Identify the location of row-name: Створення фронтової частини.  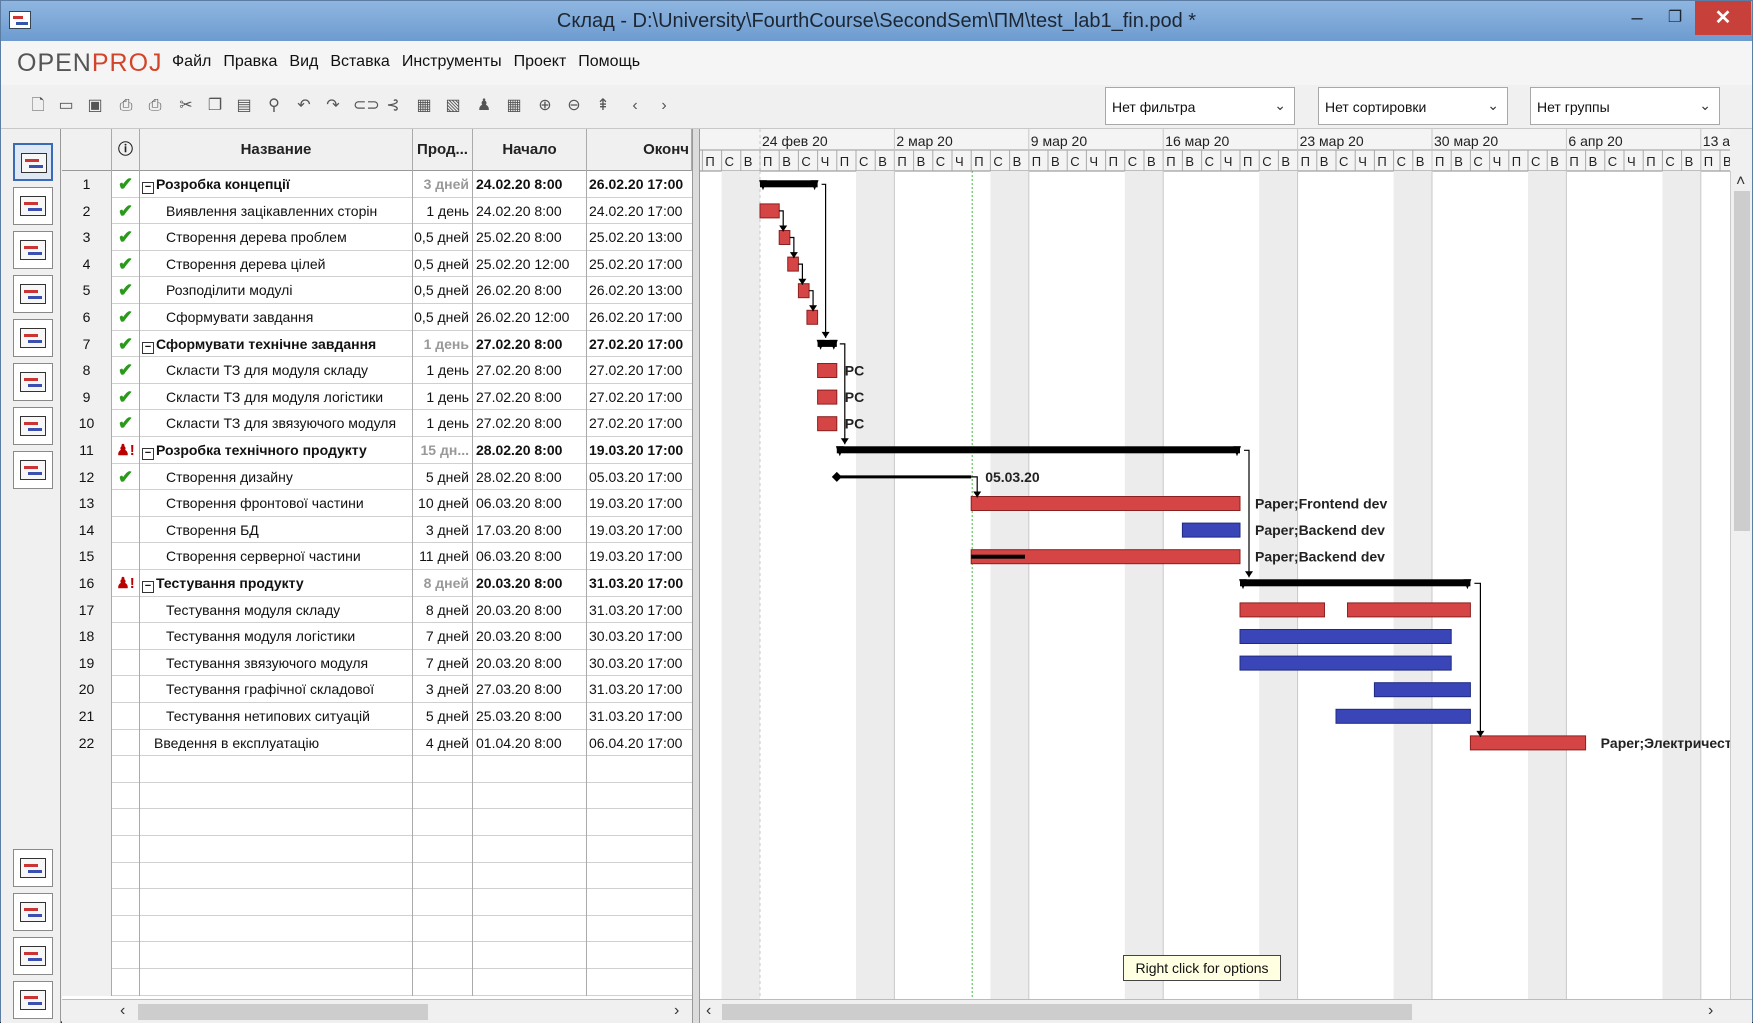
(276, 503).